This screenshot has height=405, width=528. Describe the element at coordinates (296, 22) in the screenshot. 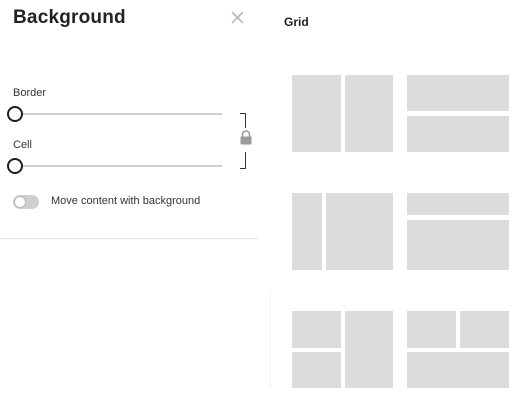

I see `grid-title: Grid` at that location.